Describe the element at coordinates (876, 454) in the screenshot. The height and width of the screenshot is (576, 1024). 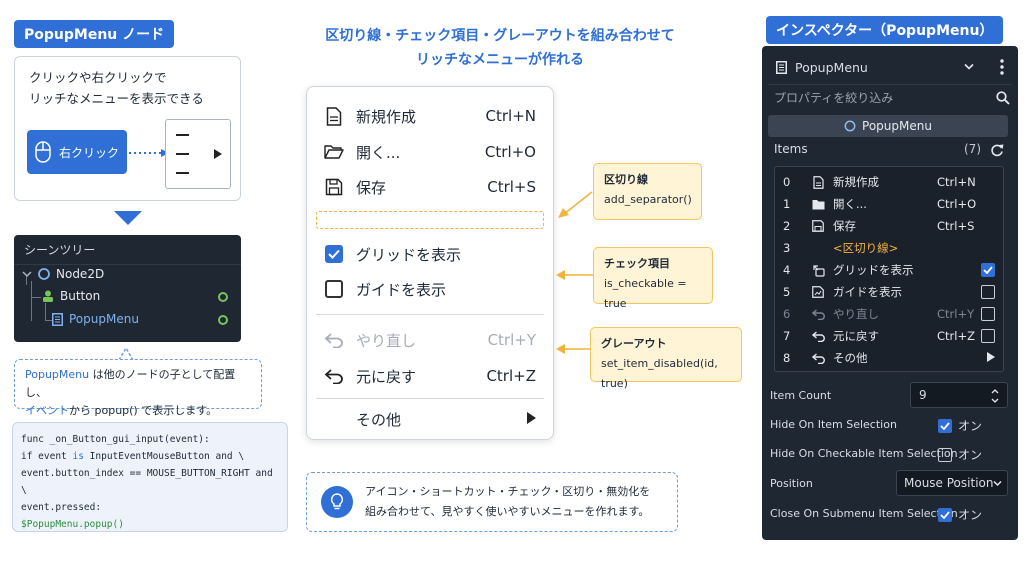
I see `prop-hide-on-checkable: Hide On Checkable Item Selection オン` at that location.